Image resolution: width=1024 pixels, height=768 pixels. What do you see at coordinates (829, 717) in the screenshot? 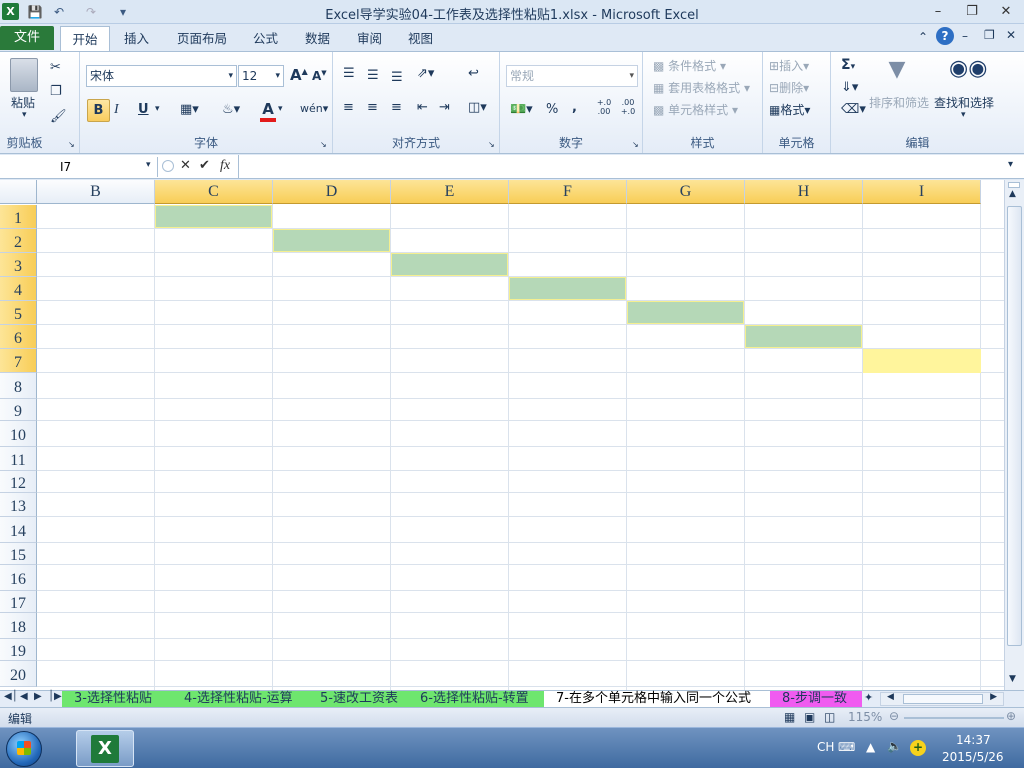
I see `page-break-view-icon: ◫` at bounding box center [829, 717].